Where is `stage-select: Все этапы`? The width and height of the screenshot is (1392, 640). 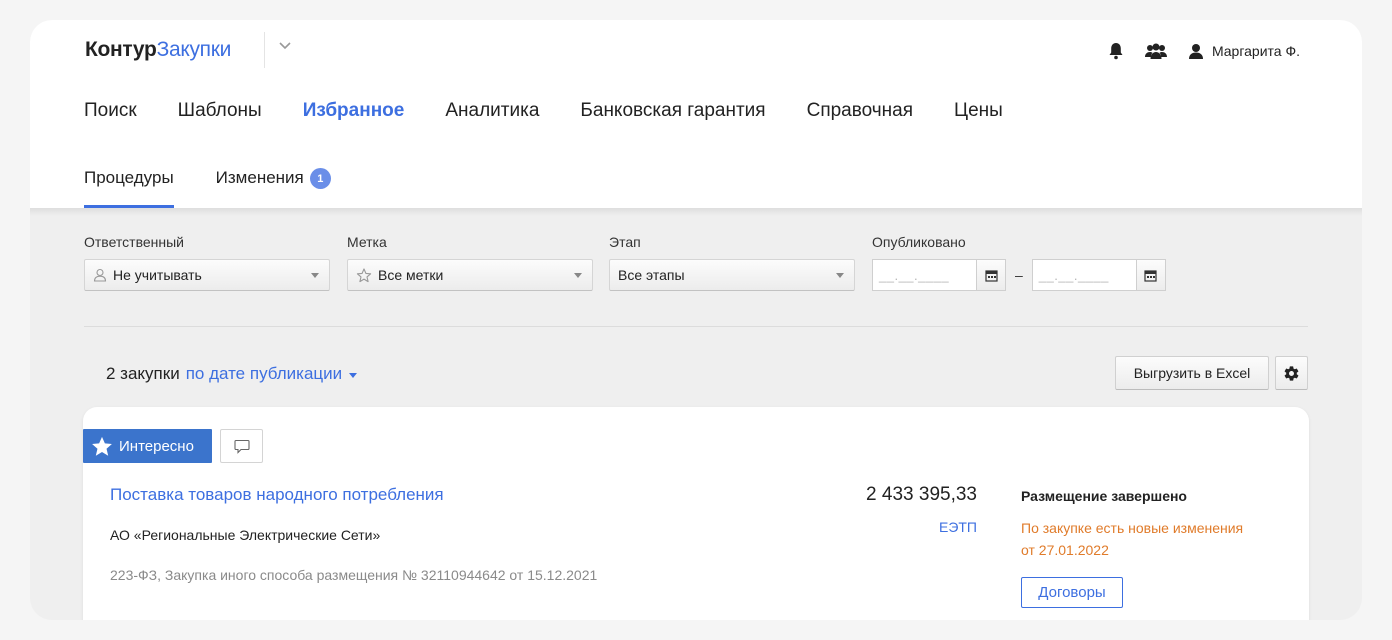
stage-select: Все этапы is located at coordinates (732, 275).